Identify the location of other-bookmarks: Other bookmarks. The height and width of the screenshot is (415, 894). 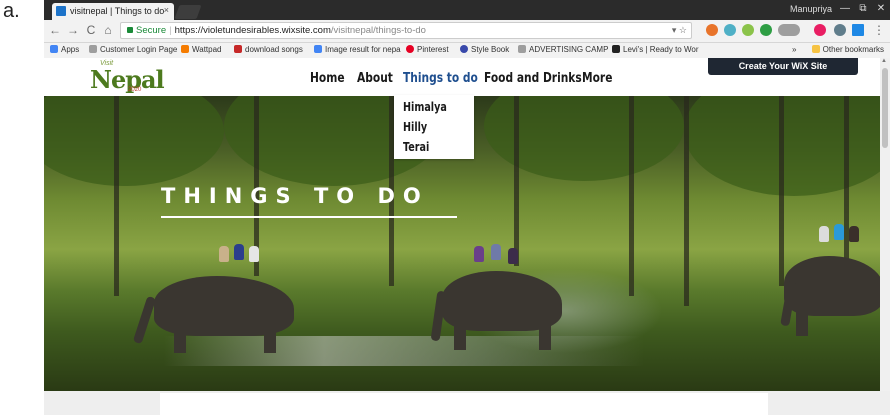
(847, 49).